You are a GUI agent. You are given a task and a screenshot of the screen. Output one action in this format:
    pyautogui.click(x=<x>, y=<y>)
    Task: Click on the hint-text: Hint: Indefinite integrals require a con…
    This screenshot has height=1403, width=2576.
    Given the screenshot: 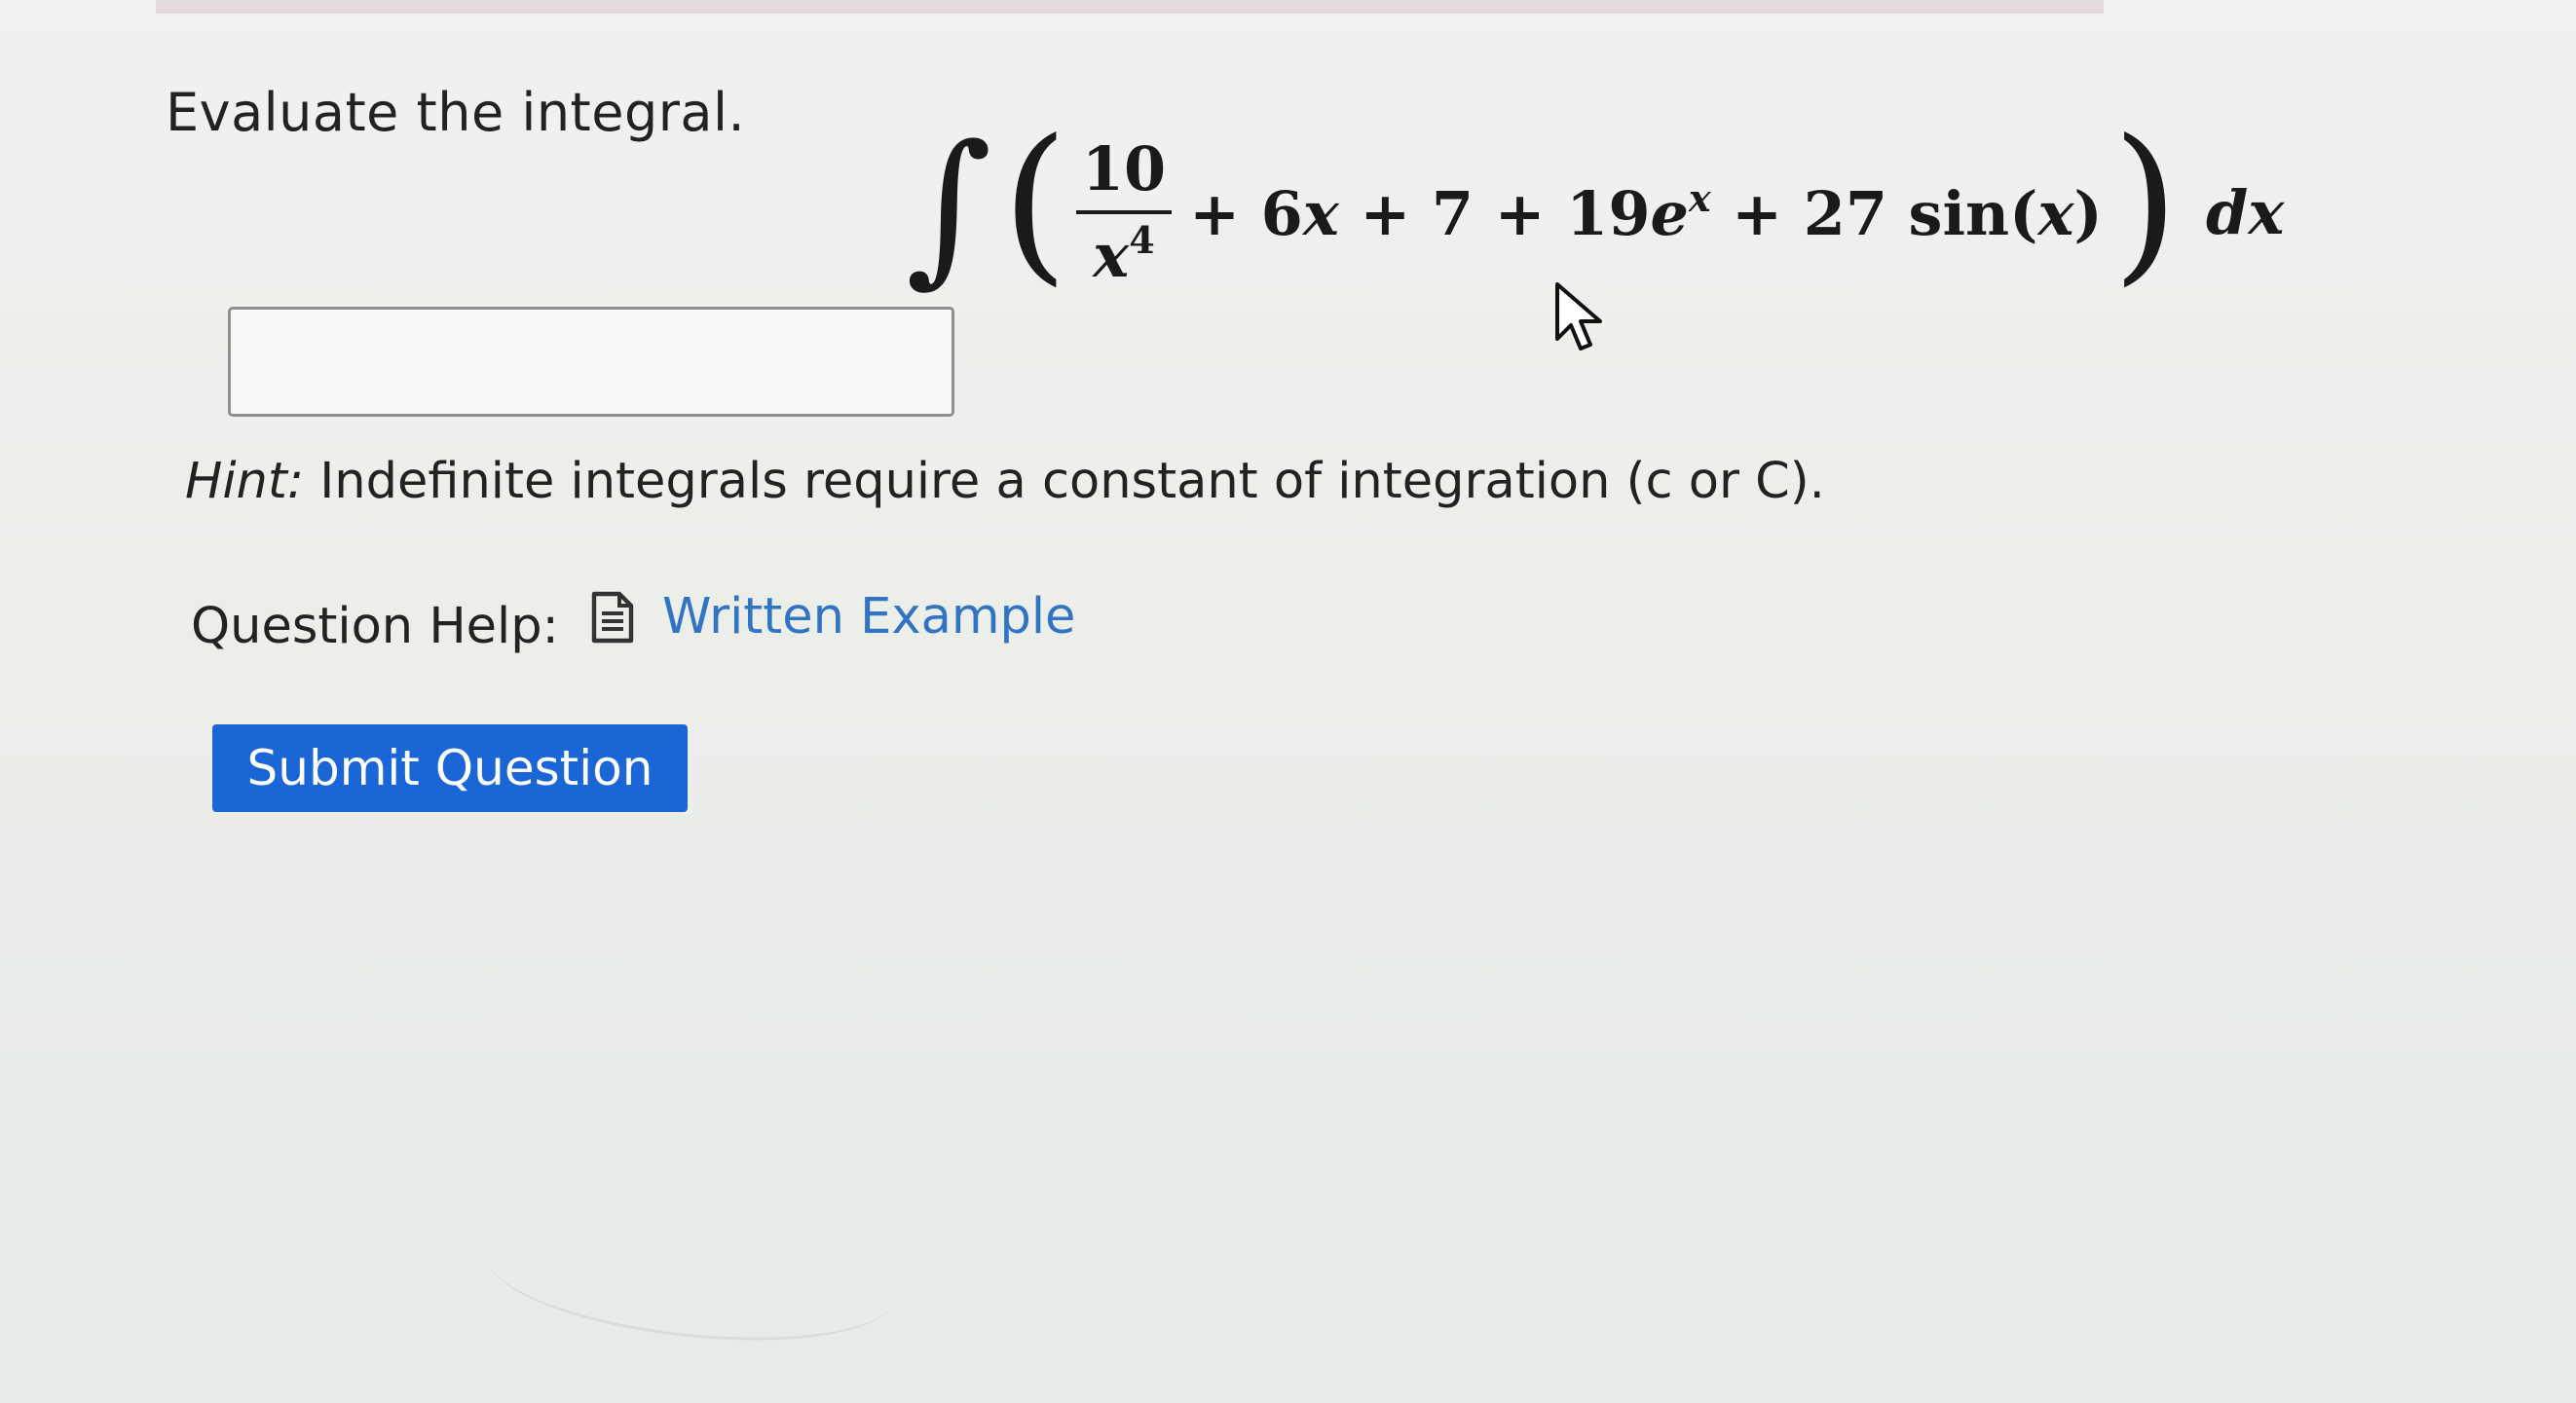 What is the action you would take?
    pyautogui.click(x=1005, y=481)
    